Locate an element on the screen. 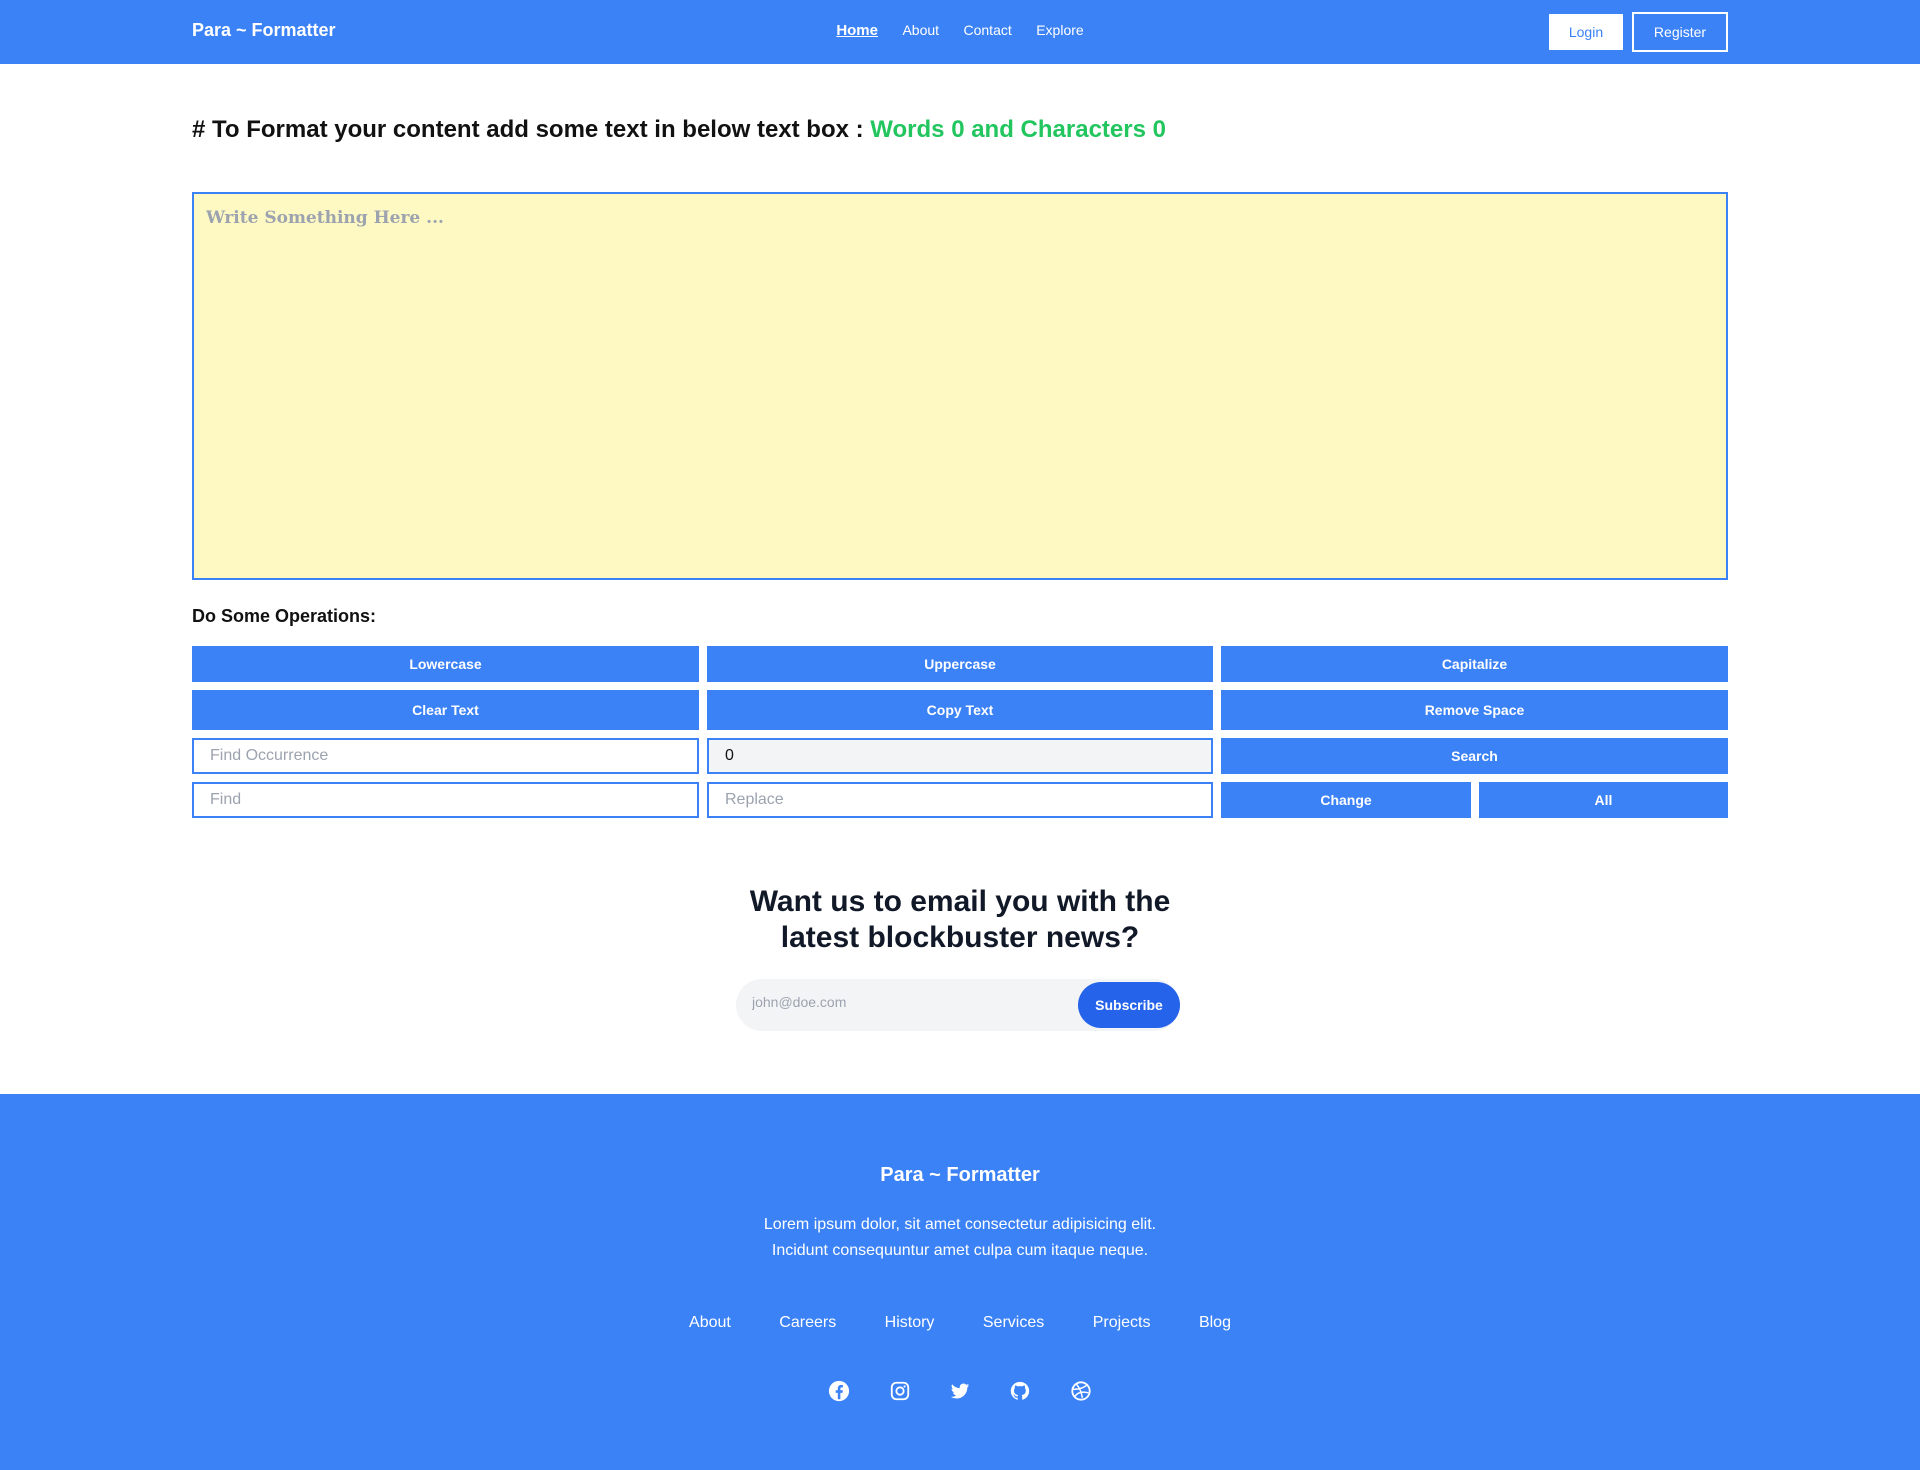  subscribe-button: Subscribe is located at coordinates (1129, 1005).